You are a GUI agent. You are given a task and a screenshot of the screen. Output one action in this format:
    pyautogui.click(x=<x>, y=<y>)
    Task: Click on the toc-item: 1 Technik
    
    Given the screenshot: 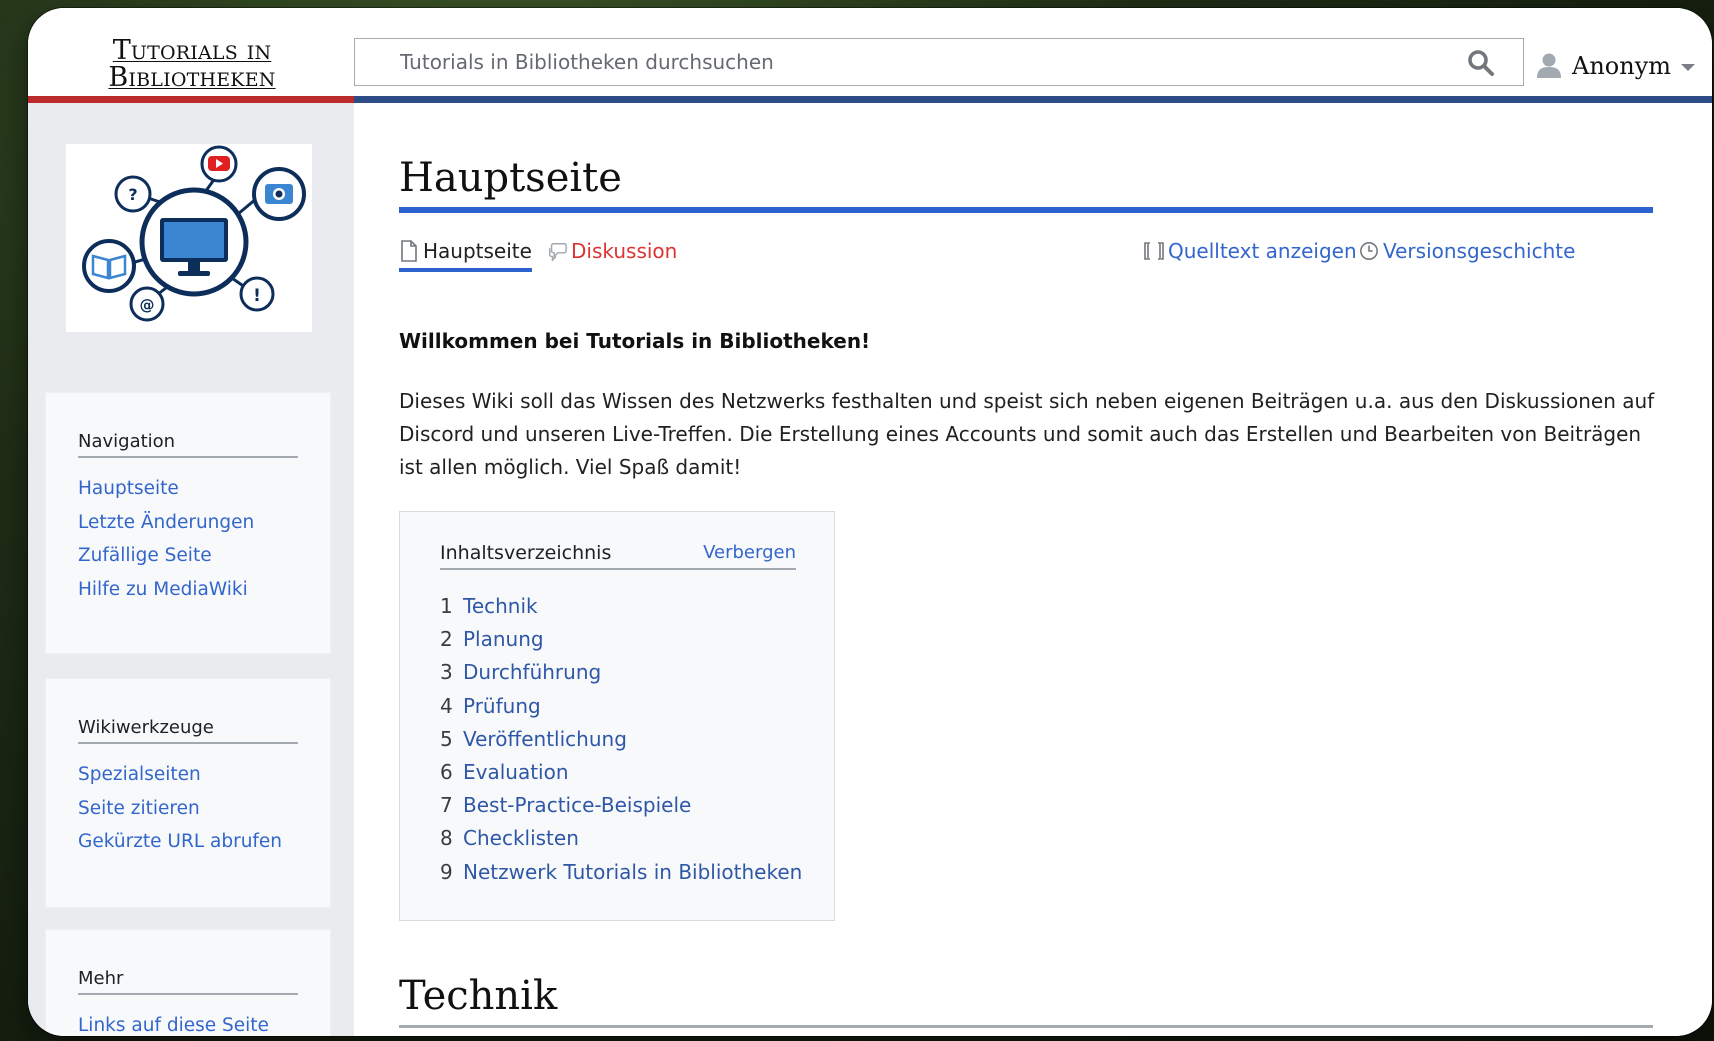 What is the action you would take?
    pyautogui.click(x=621, y=606)
    